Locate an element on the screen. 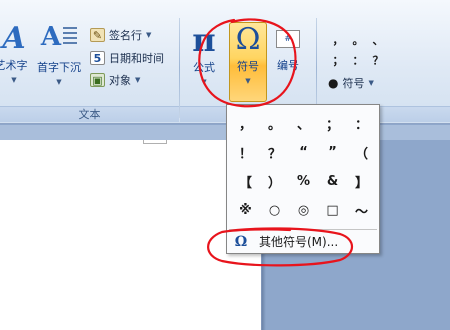  object-label: 对象 is located at coordinates (120, 80).